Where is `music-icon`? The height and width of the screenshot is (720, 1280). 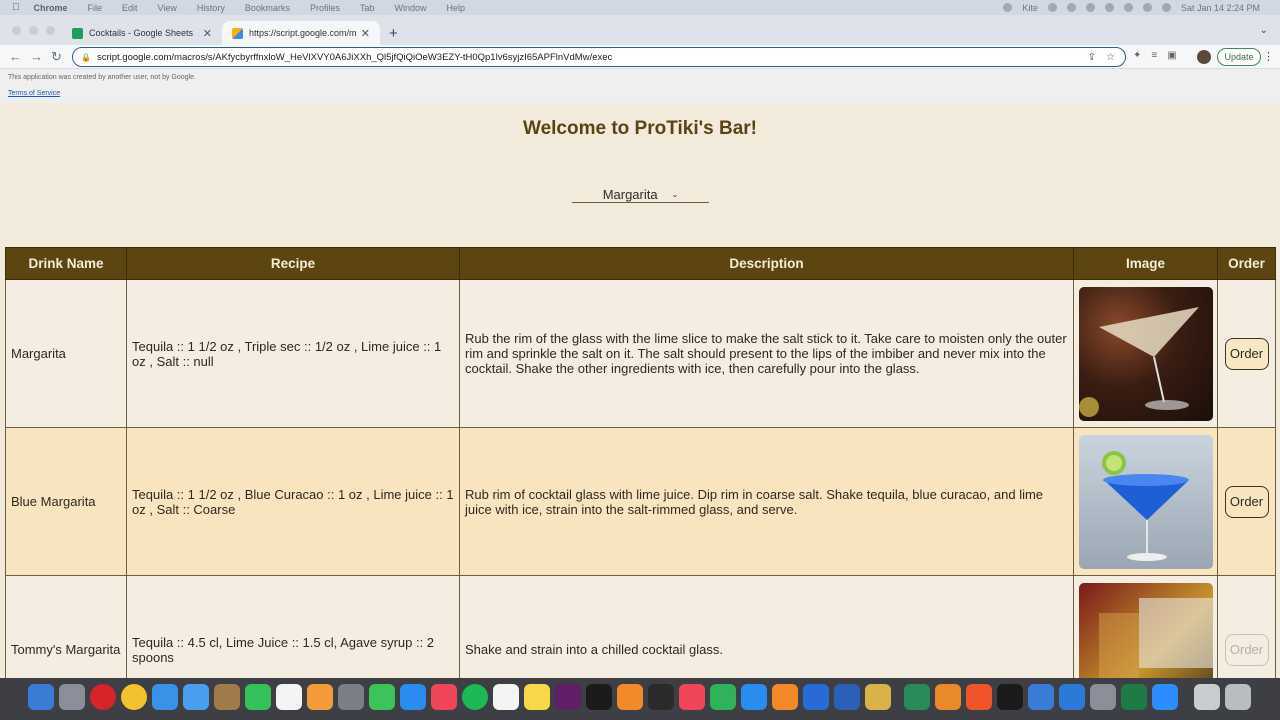
music-icon is located at coordinates (444, 697).